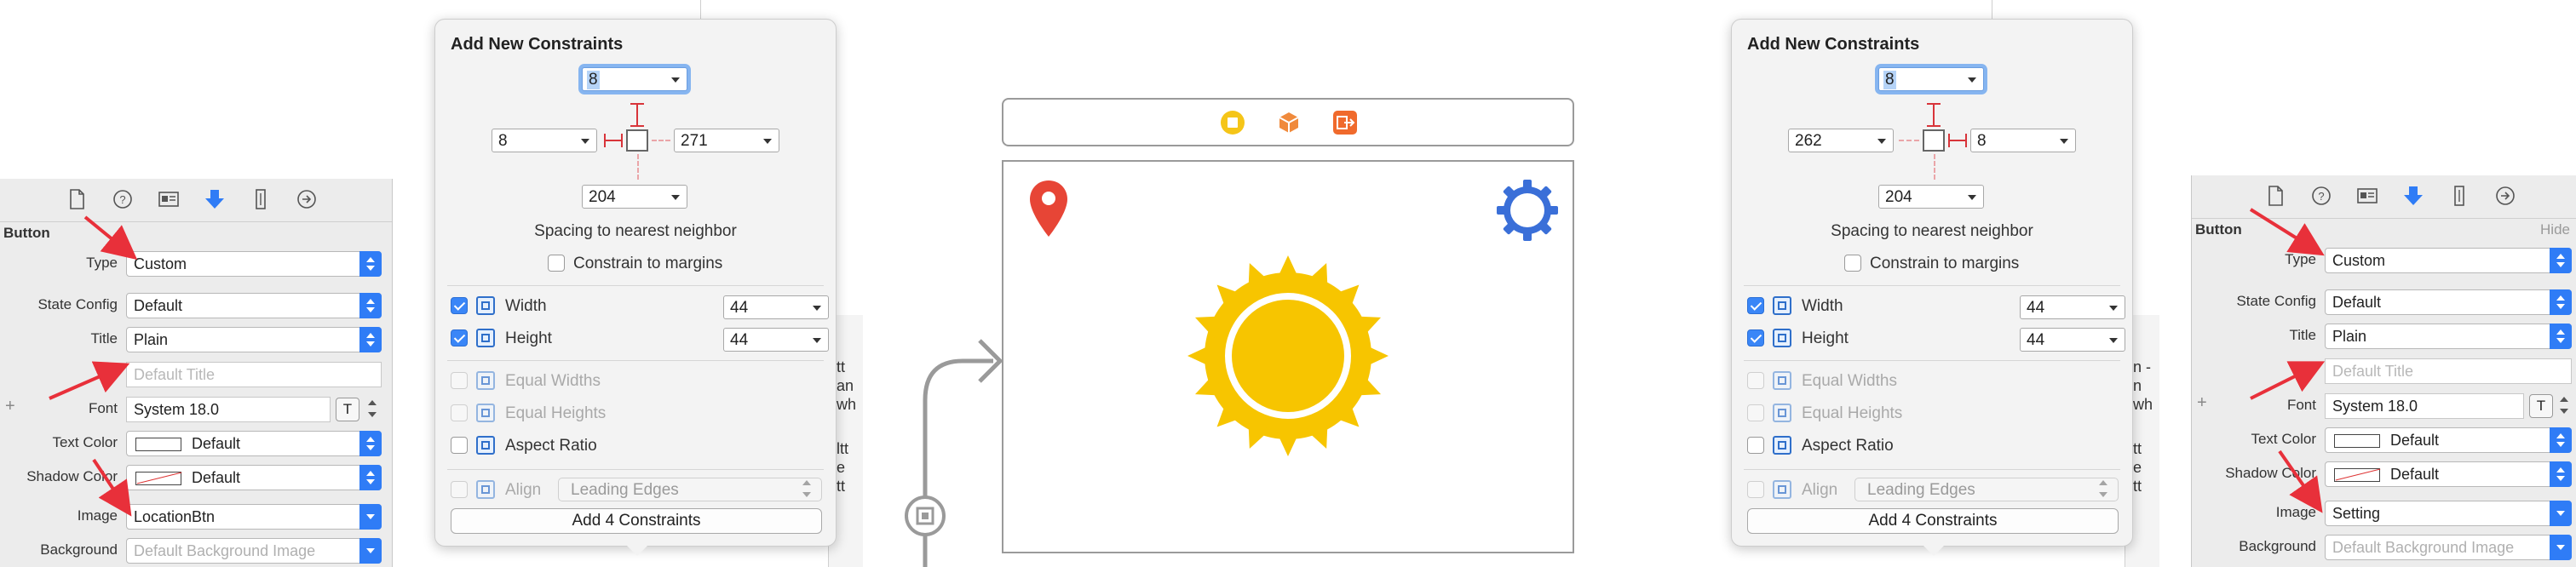 The width and height of the screenshot is (2576, 567). What do you see at coordinates (551, 446) in the screenshot?
I see `aspect-ratio-label: Aspect Ratio` at bounding box center [551, 446].